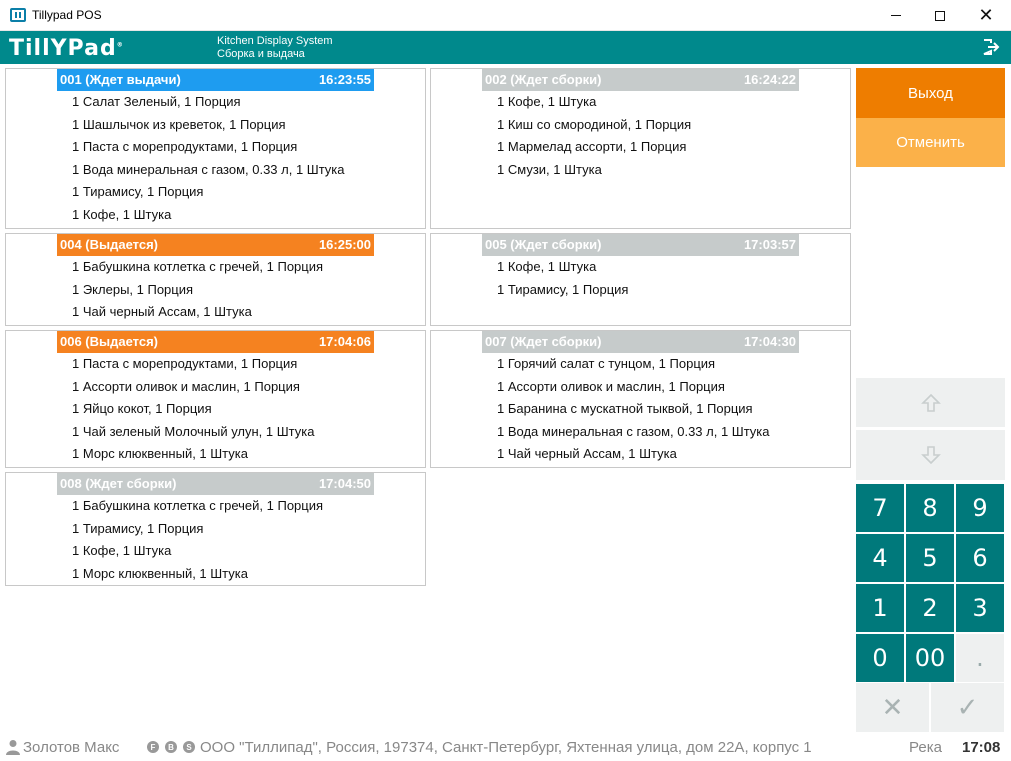 Image resolution: width=1011 pixels, height=761 pixels. I want to click on order-time: 17:04:06, so click(344, 341).